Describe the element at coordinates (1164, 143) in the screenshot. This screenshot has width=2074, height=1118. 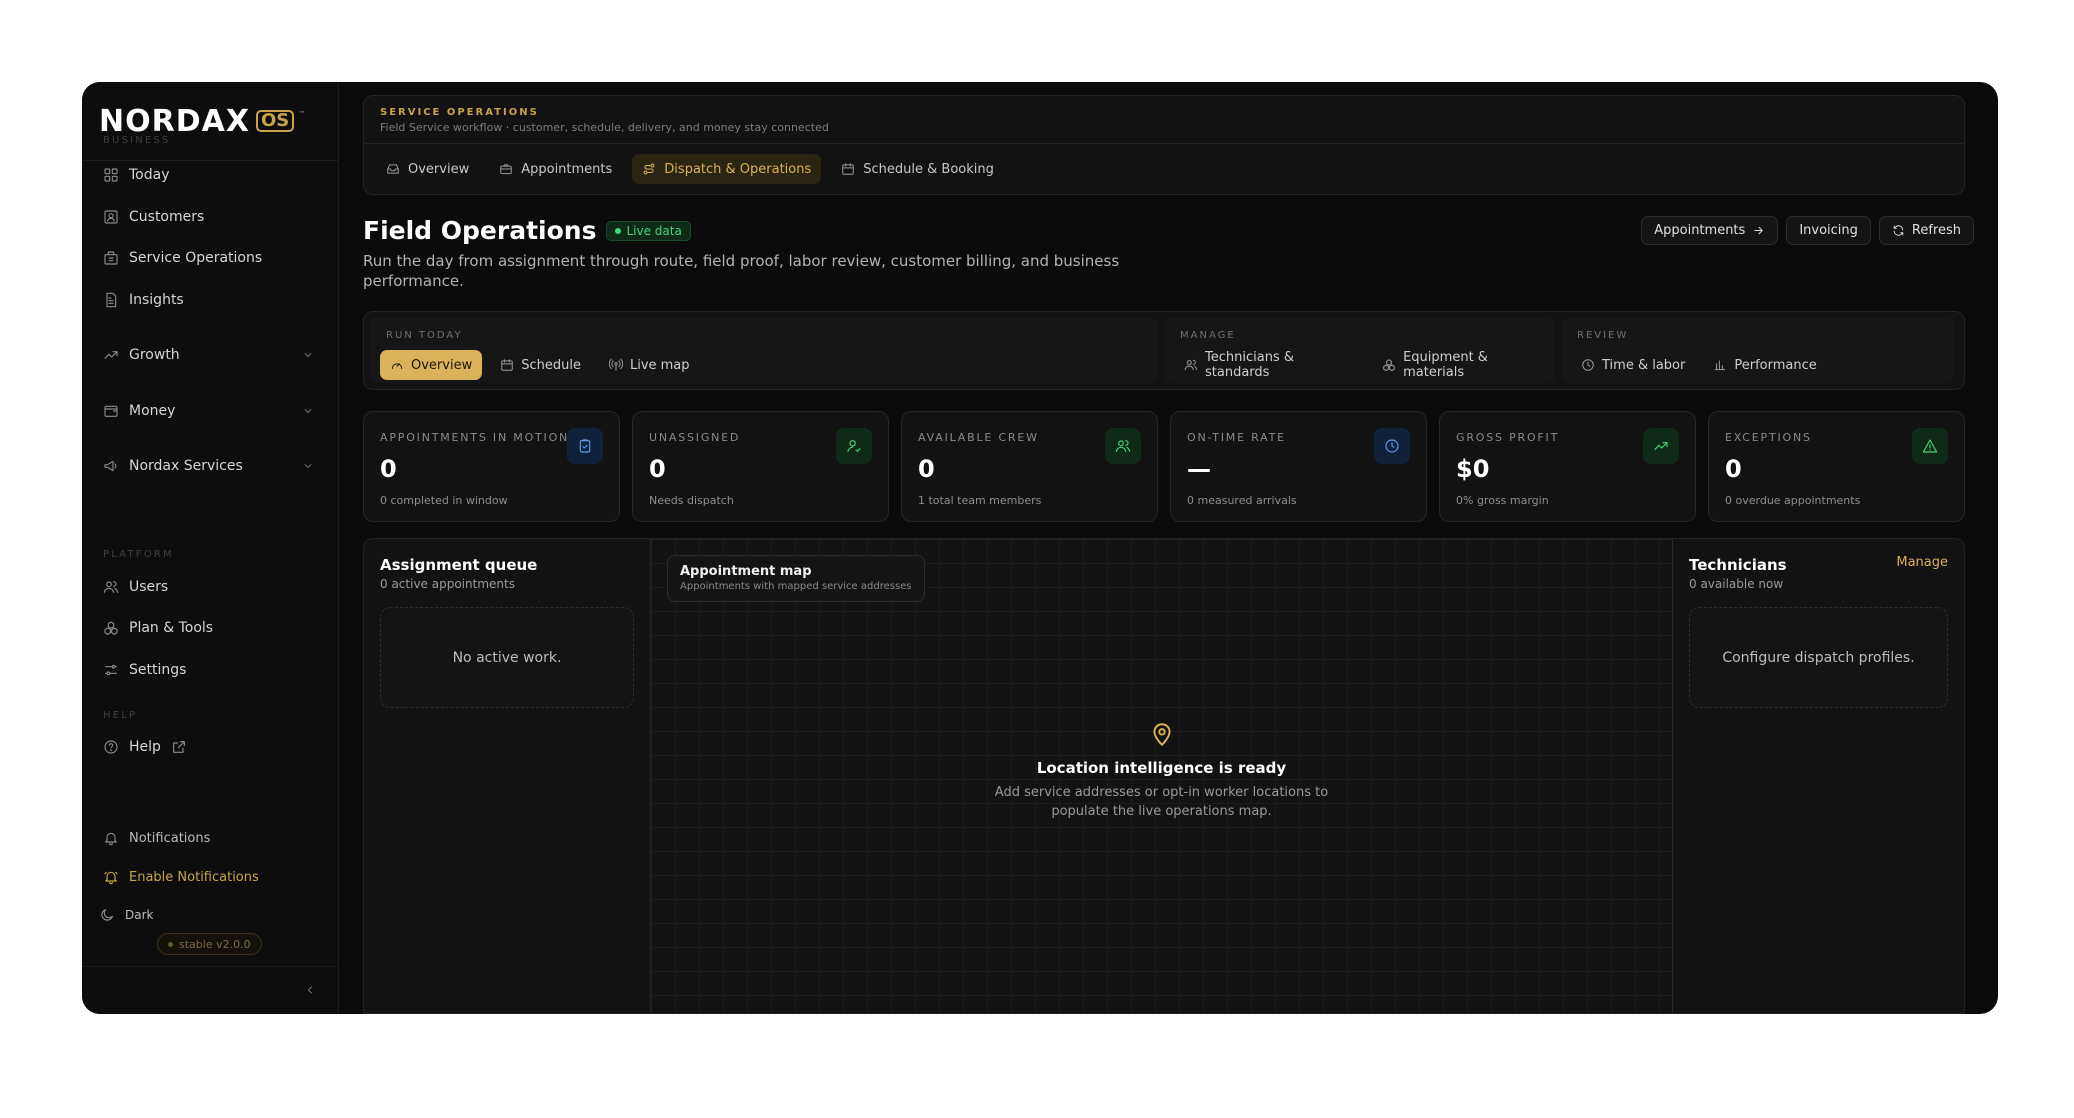
I see `banner-divider` at that location.